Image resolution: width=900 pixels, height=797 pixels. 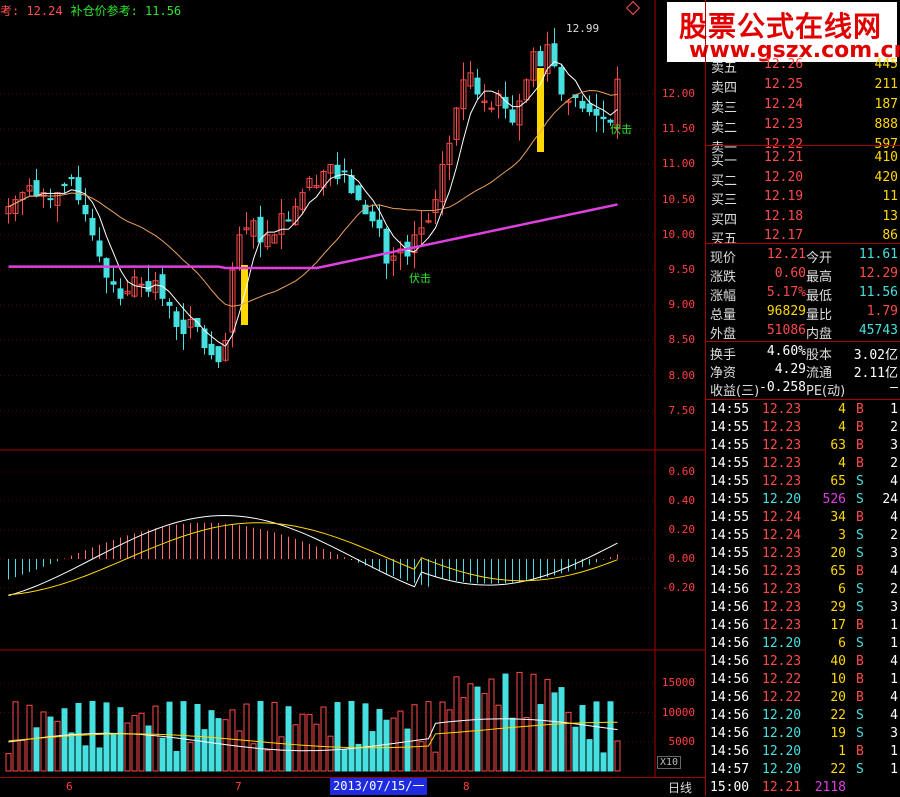 I want to click on panel-divider, so click(x=803, y=399).